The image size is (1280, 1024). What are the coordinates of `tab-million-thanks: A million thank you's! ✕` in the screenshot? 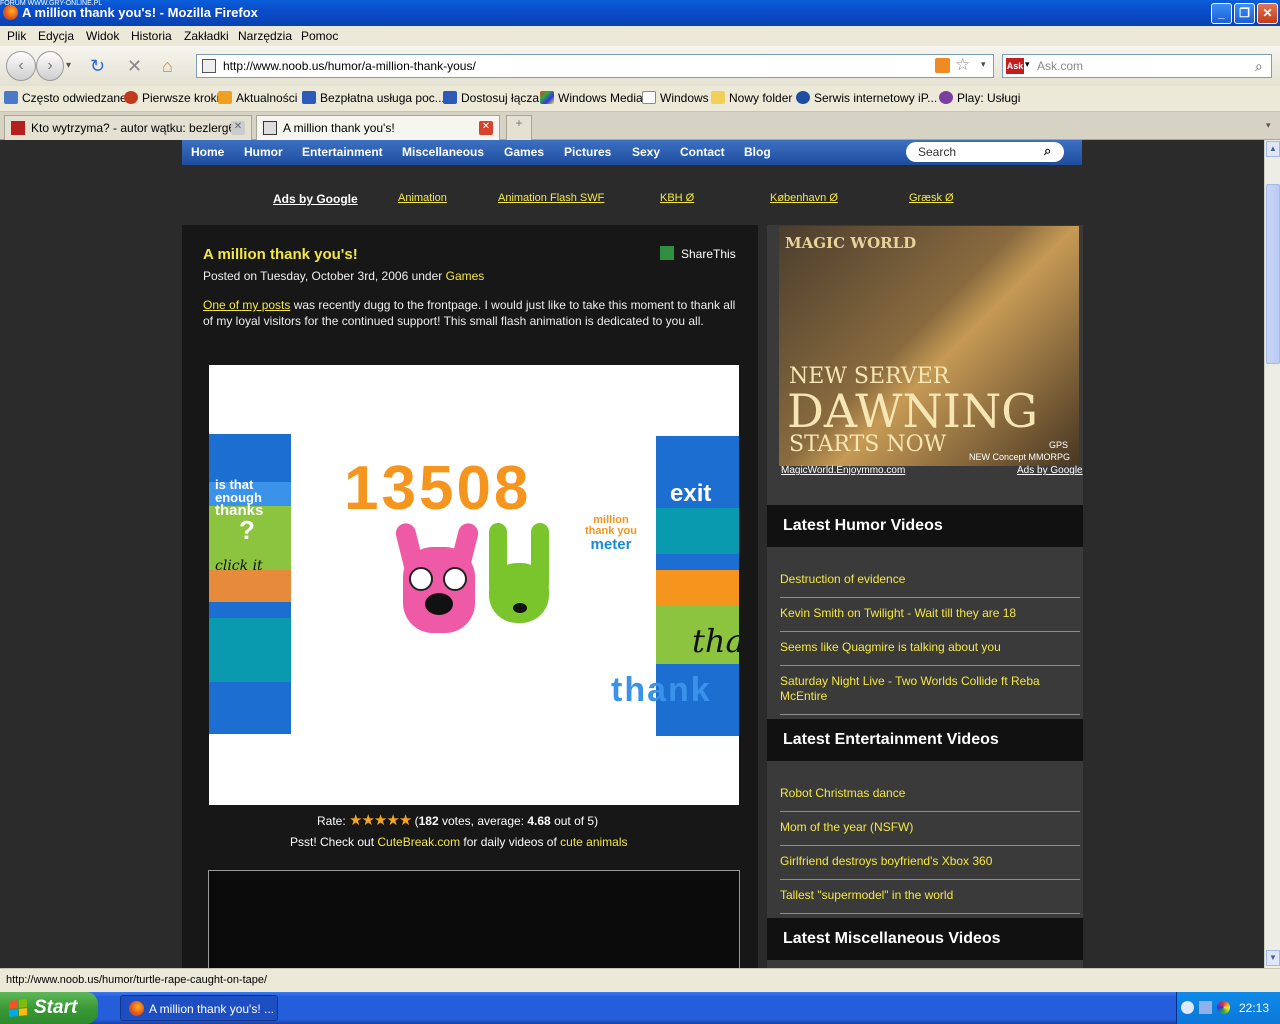 It's located at (378, 128).